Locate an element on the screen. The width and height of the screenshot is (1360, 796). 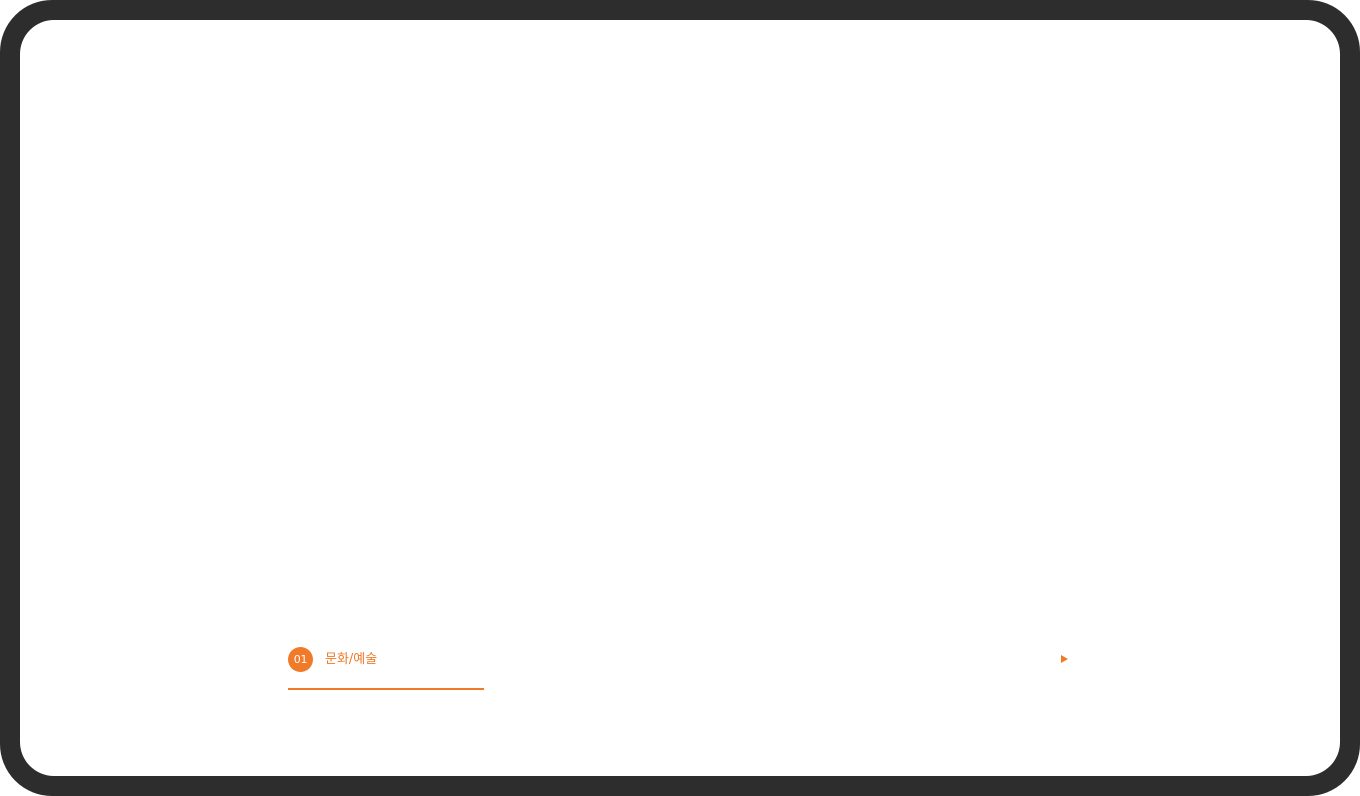
play-arrow-icon is located at coordinates (1064, 659).